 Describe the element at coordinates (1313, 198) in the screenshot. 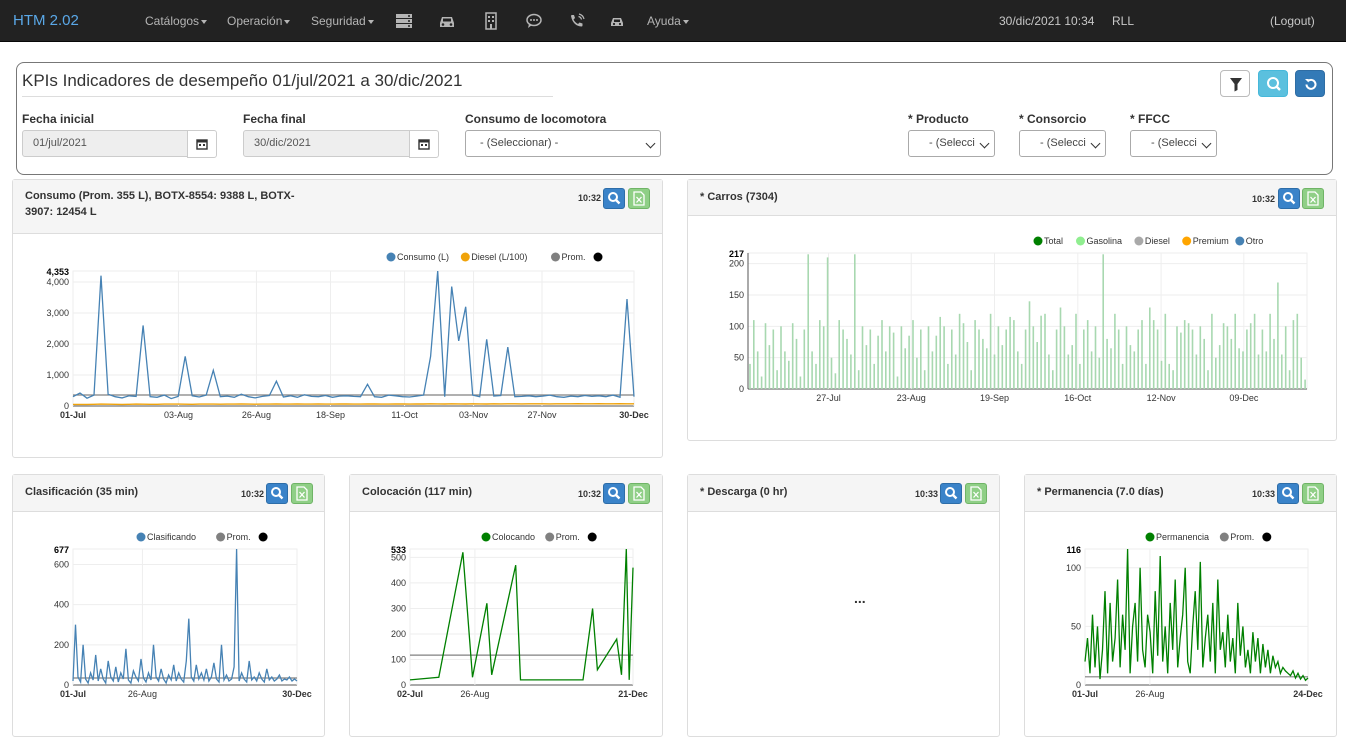

I see `panel-carros-excel-button` at that location.